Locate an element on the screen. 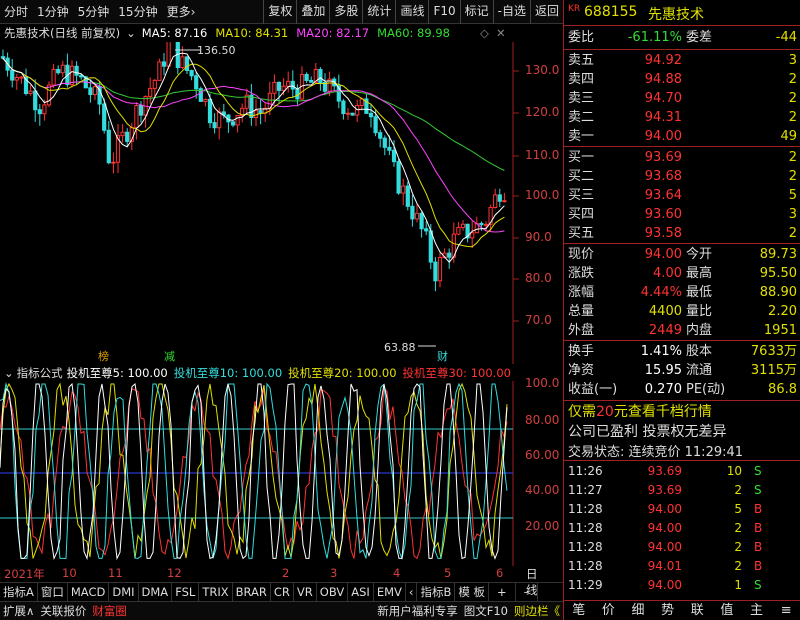  tab-asi: ASI is located at coordinates (361, 592).